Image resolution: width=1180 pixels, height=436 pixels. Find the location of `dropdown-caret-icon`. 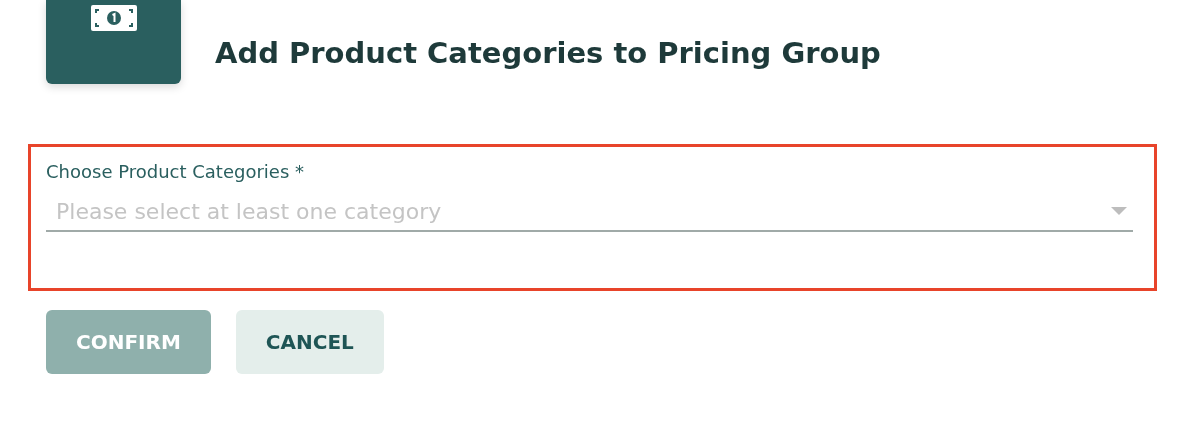

dropdown-caret-icon is located at coordinates (1119, 211).